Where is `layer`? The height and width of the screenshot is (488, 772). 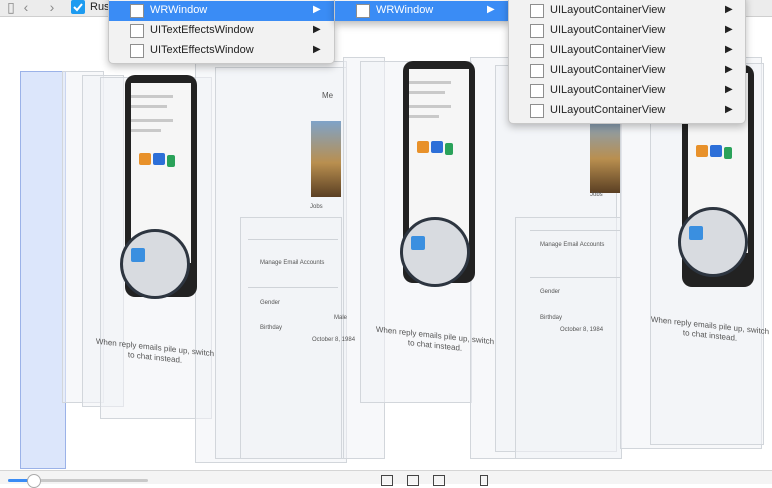
layer is located at coordinates (568, 338).